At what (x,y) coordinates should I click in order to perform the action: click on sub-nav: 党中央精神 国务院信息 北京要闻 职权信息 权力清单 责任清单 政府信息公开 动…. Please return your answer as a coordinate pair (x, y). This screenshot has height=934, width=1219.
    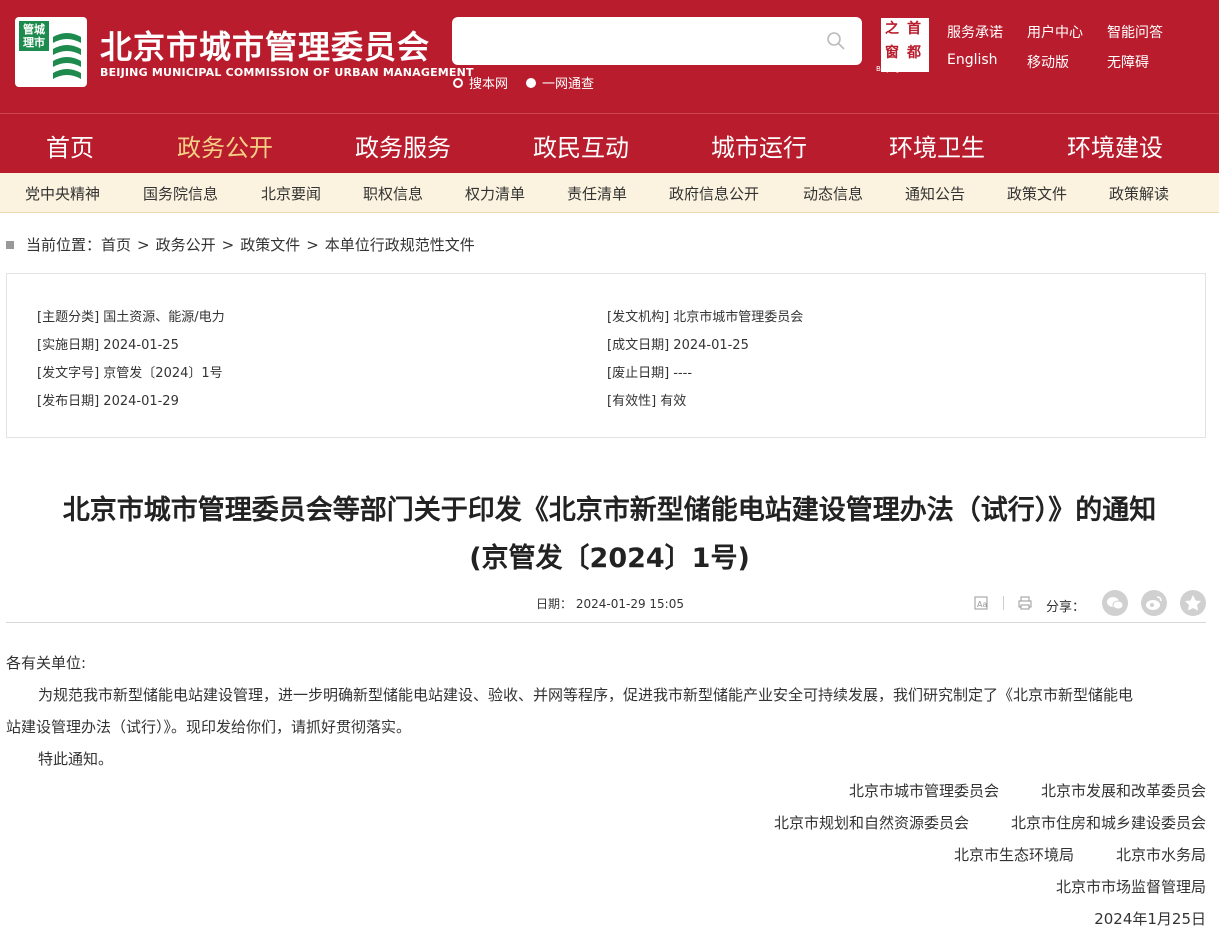
    Looking at the image, I should click on (609, 193).